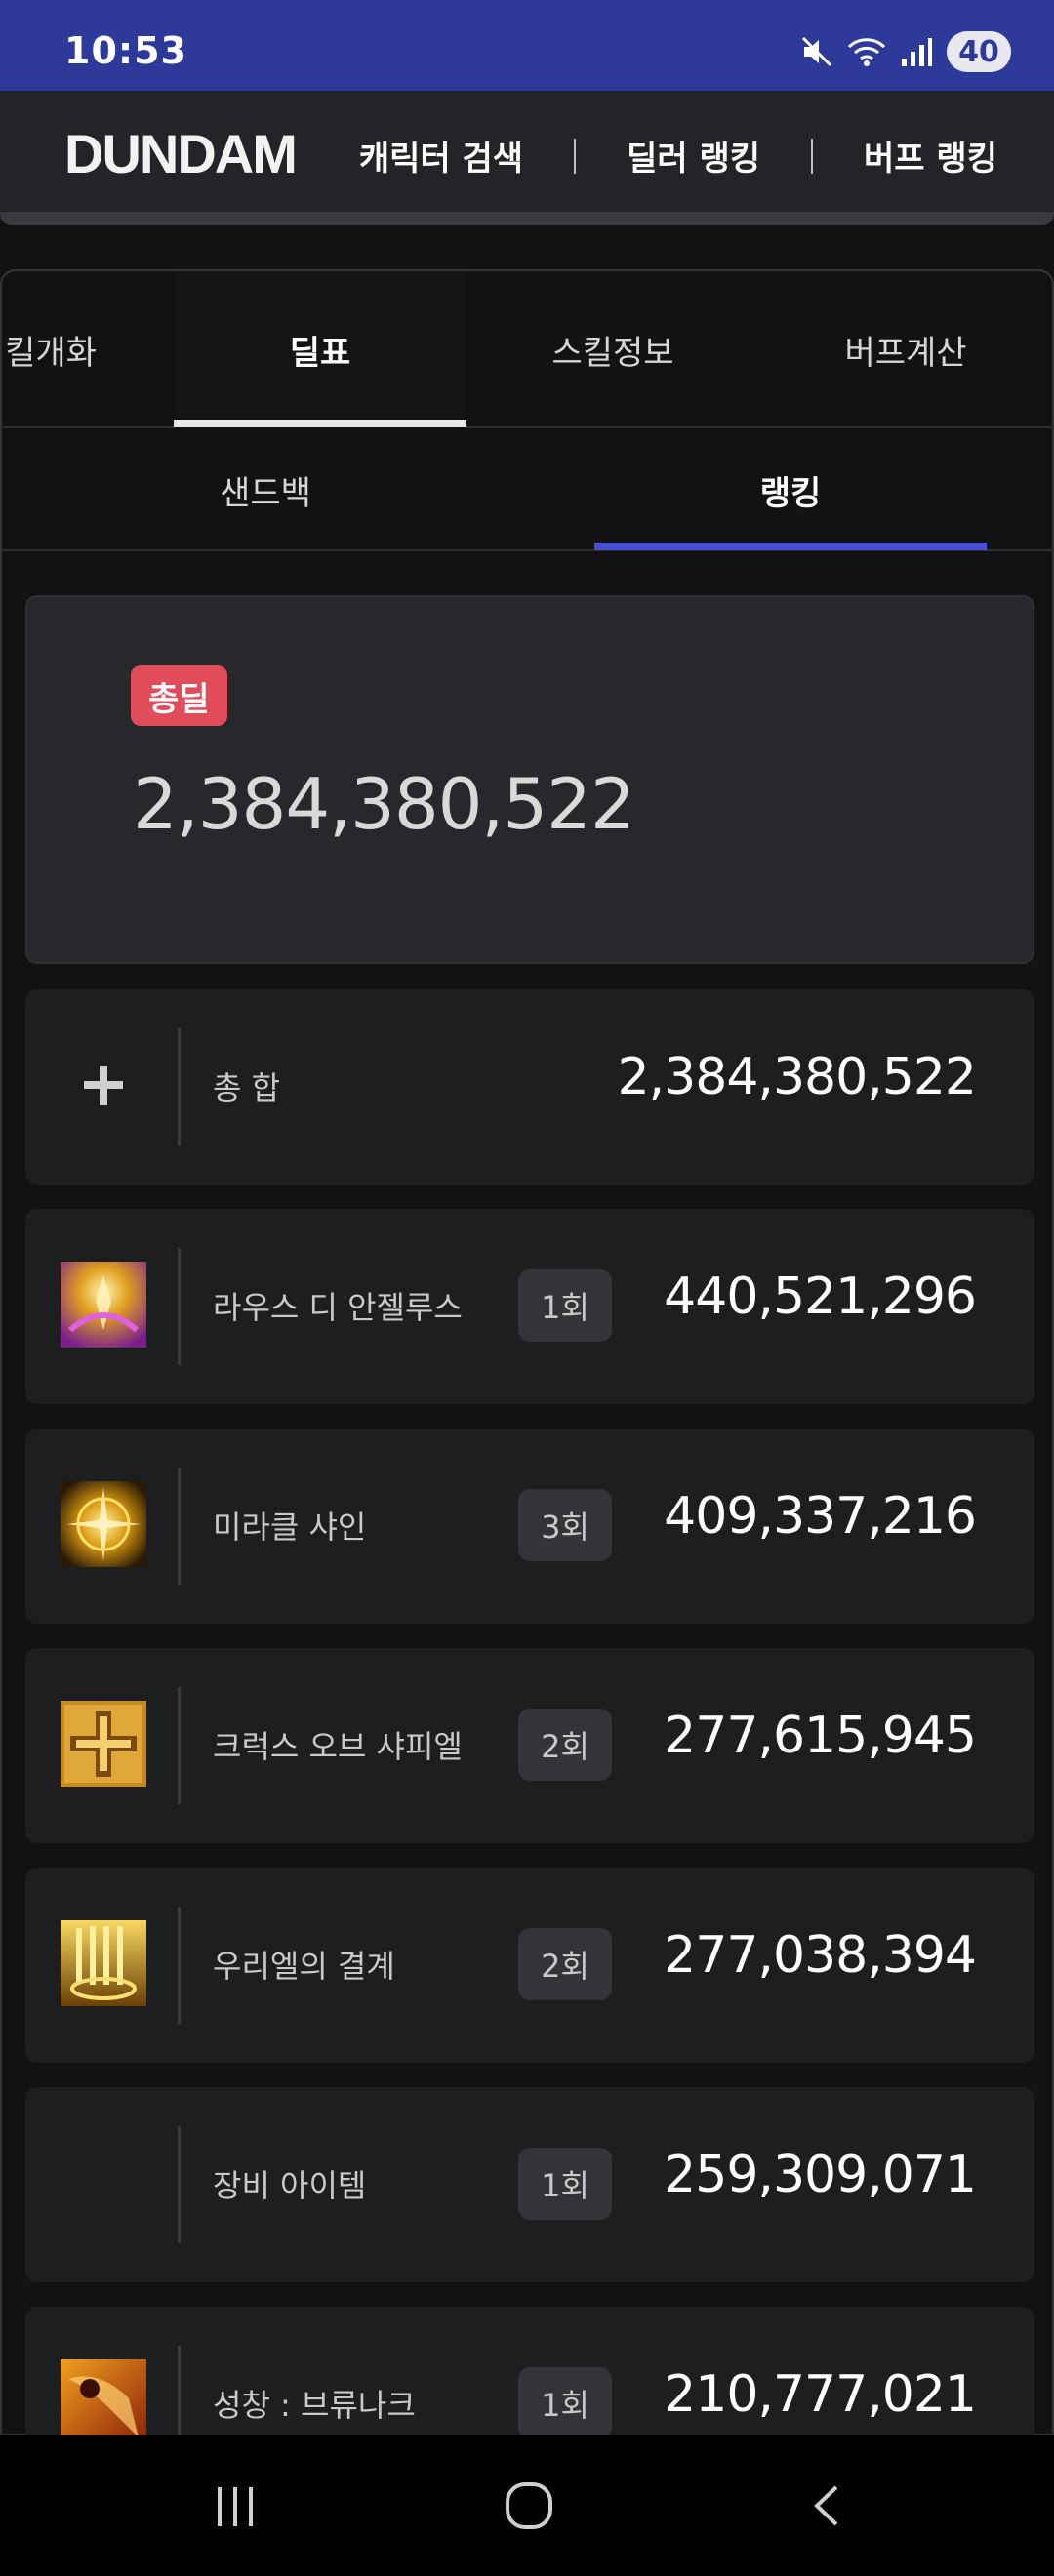  What do you see at coordinates (820, 1736) in the screenshot?
I see `skill-damage: 277,615,945` at bounding box center [820, 1736].